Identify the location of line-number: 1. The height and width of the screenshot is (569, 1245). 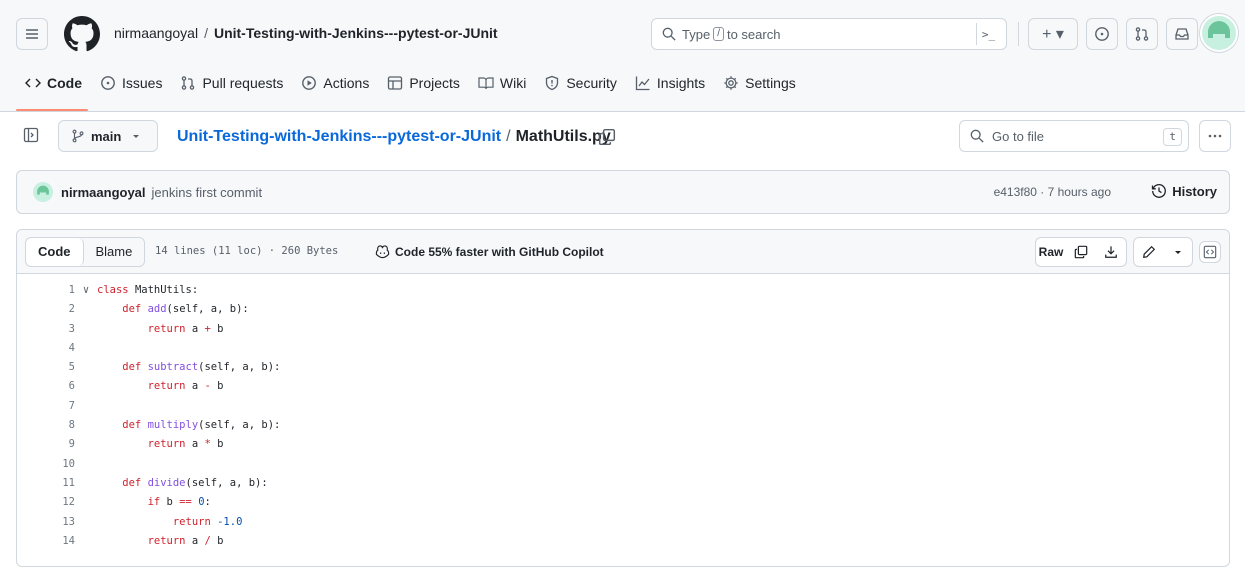
(46, 290).